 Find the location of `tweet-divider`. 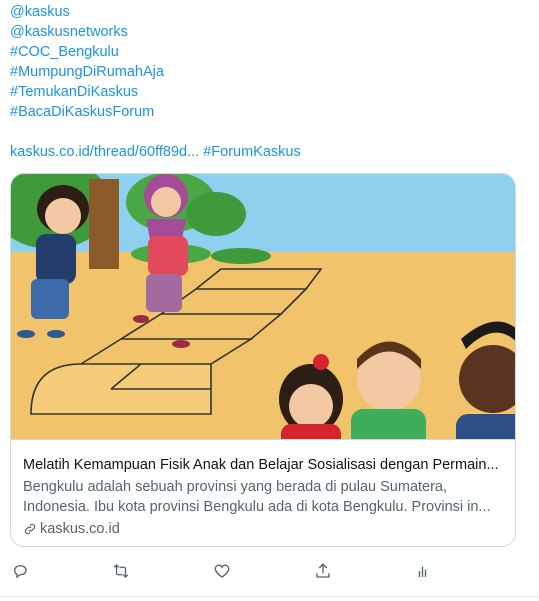

tweet-divider is located at coordinates (269, 596).